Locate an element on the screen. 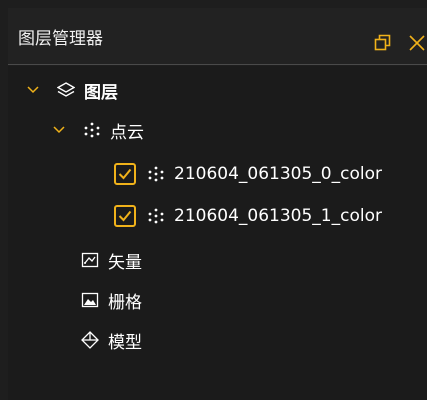  tree-node-model: 模型 is located at coordinates (217, 340).